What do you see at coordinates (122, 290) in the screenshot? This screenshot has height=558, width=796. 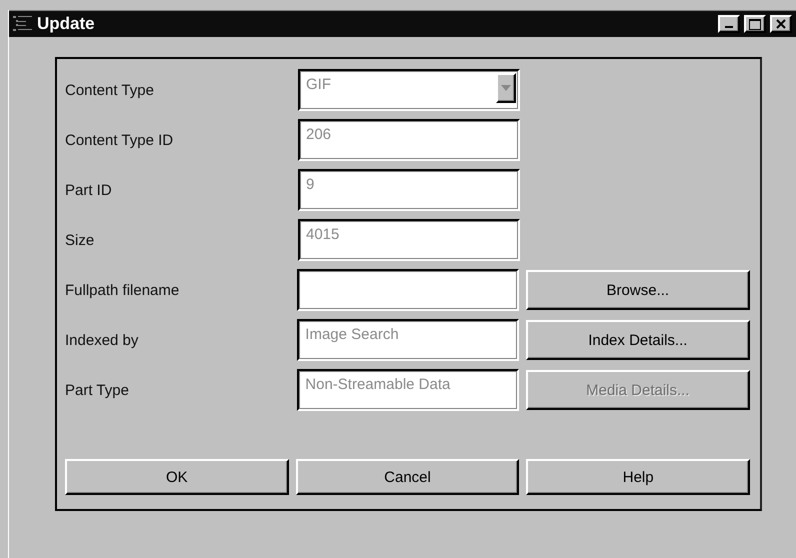 I see `field-label: Fullpath filename` at bounding box center [122, 290].